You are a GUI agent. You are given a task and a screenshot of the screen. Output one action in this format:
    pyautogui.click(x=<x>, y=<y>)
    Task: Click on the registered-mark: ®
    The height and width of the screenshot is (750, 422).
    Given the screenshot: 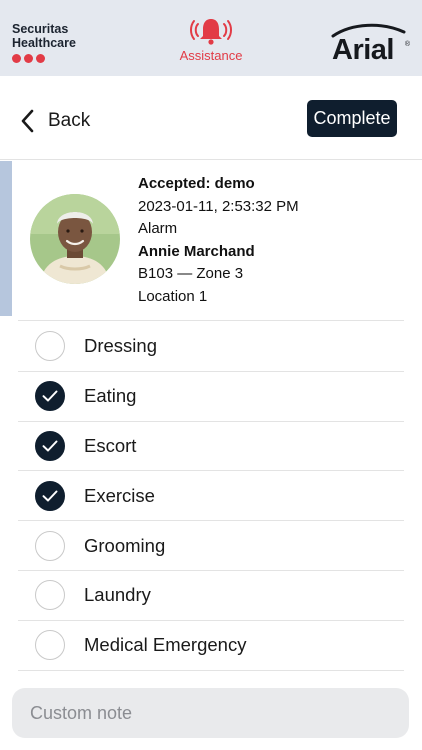 What is the action you would take?
    pyautogui.click(x=407, y=44)
    